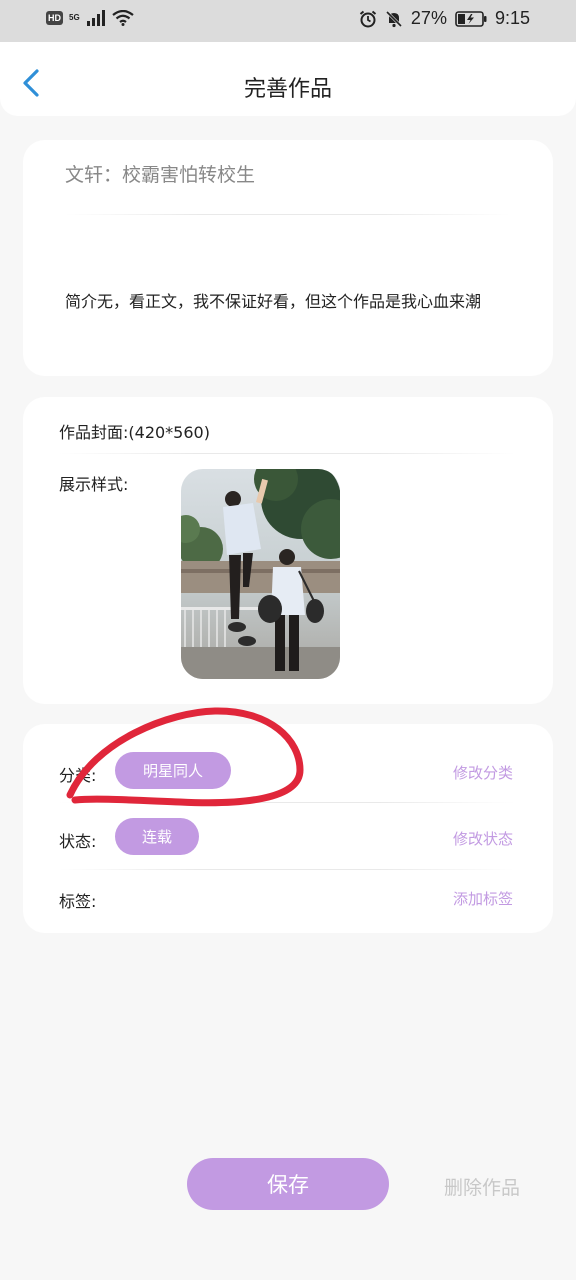  I want to click on edit-category-link: 修改分类, so click(483, 772).